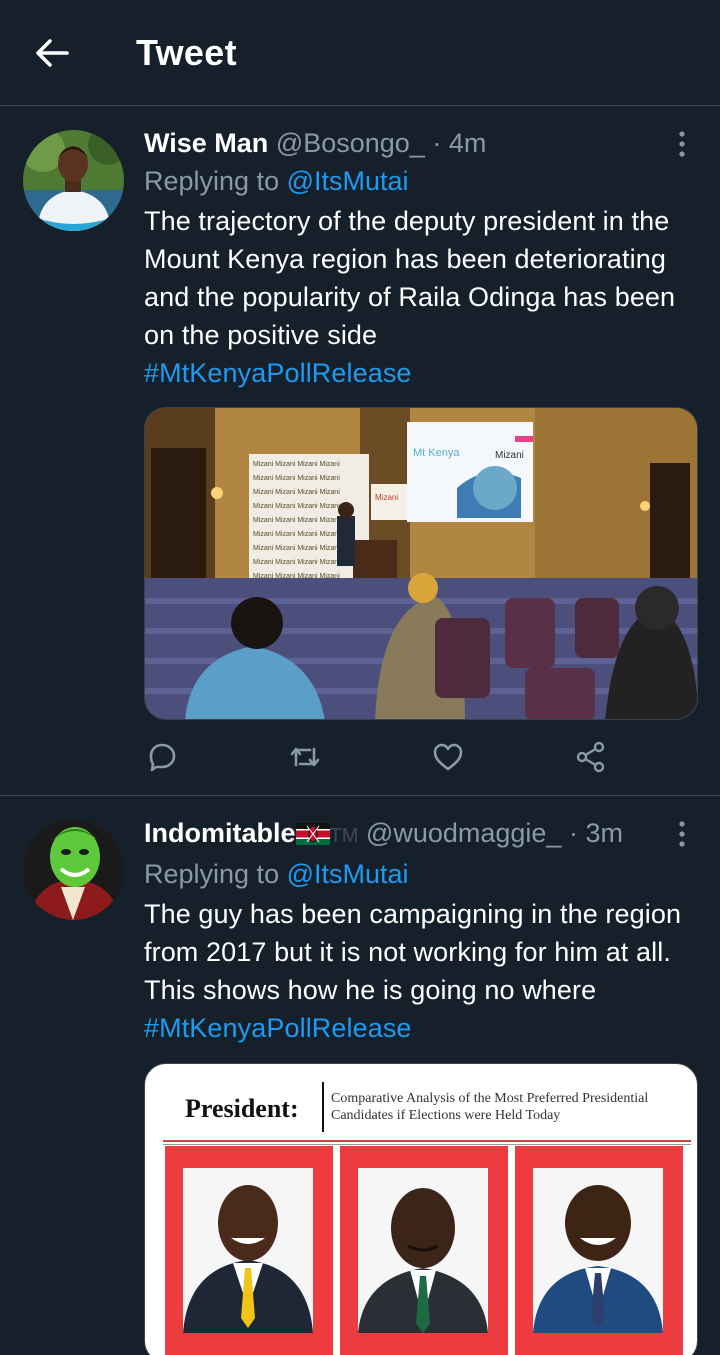  What do you see at coordinates (206, 143) in the screenshot?
I see `display-name: Wise Man` at bounding box center [206, 143].